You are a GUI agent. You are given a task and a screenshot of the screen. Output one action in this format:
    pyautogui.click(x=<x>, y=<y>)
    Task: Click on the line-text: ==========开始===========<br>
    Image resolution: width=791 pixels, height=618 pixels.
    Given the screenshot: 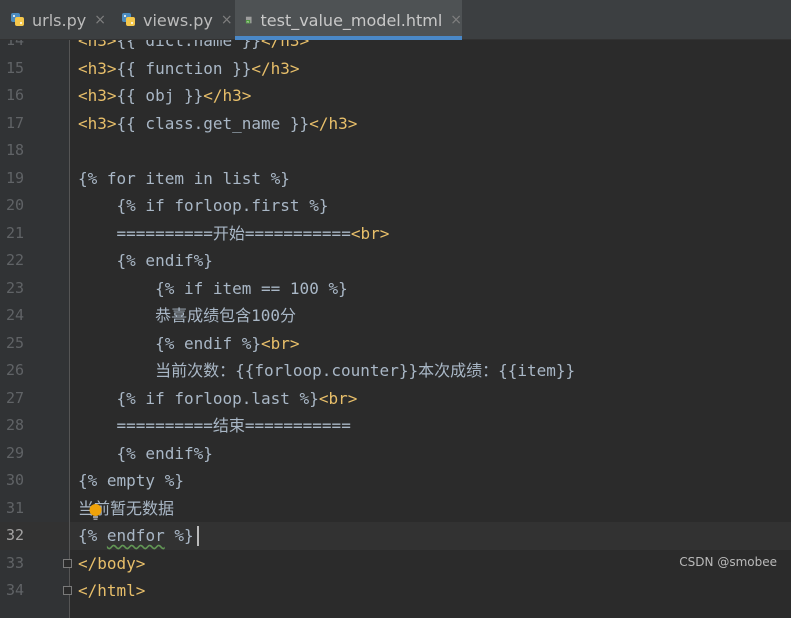 What is the action you would take?
    pyautogui.click(x=234, y=233)
    